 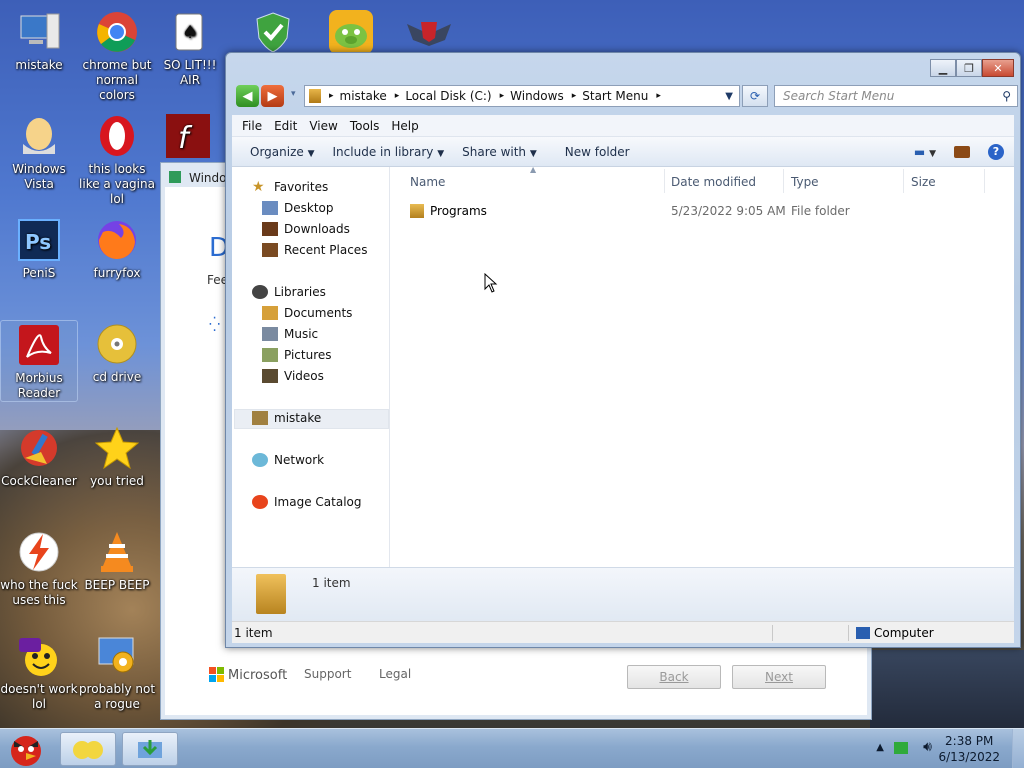 What do you see at coordinates (1006, 96) in the screenshot?
I see `search-icon: ⚲` at bounding box center [1006, 96].